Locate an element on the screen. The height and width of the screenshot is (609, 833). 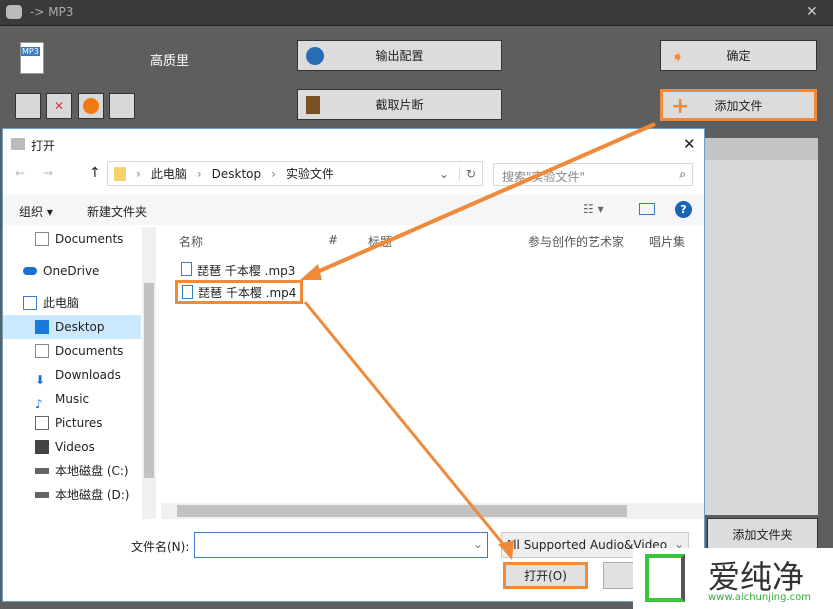
watermark-url: www.aichunjing.com is located at coordinates (759, 597).